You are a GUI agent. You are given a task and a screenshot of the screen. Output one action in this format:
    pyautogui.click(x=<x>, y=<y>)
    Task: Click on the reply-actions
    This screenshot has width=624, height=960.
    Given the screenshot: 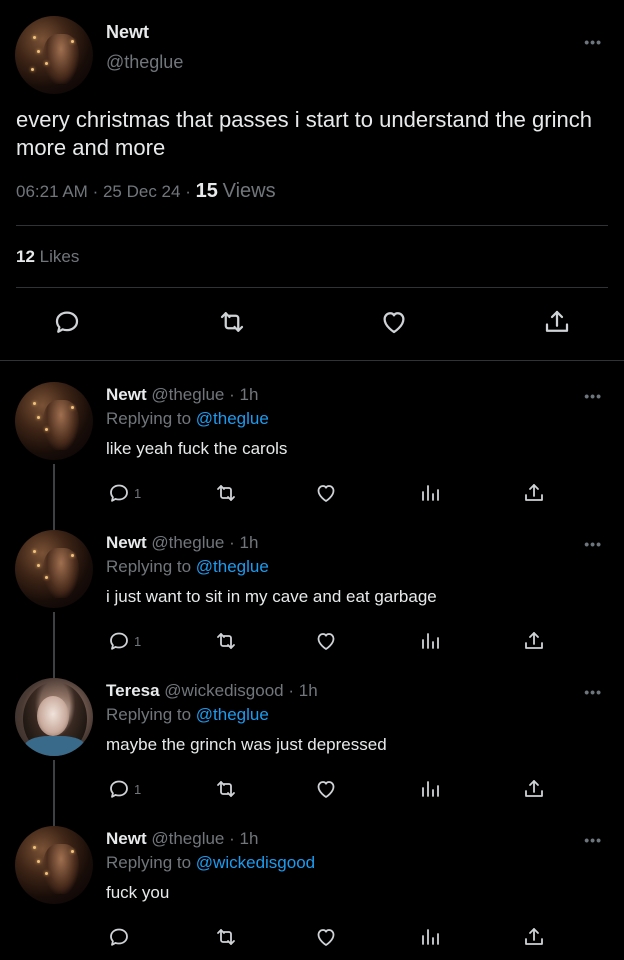 What is the action you would take?
    pyautogui.click(x=312, y=937)
    